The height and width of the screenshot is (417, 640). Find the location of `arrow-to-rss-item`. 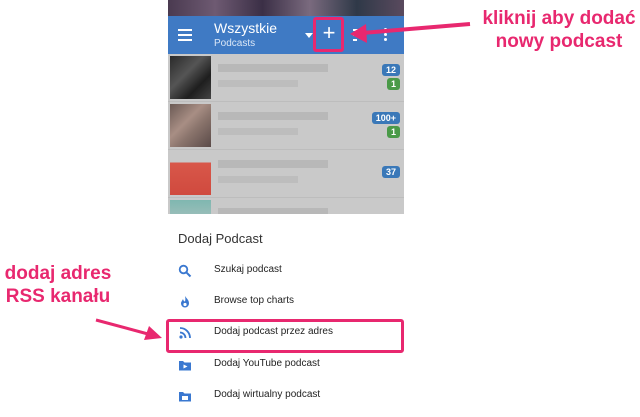

arrow-to-rss-item is located at coordinates (122, 327).